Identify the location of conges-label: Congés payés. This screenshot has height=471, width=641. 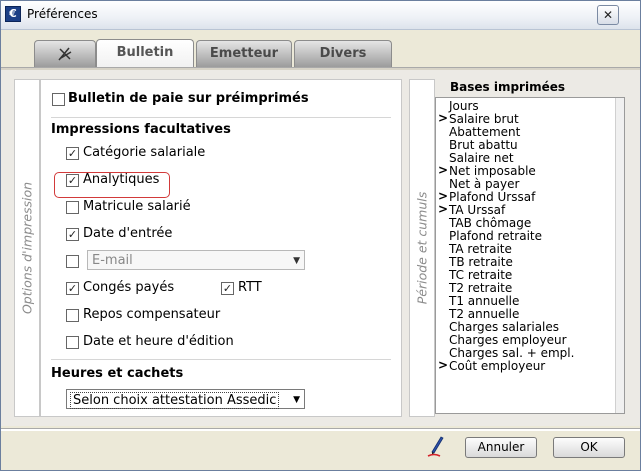
(129, 287).